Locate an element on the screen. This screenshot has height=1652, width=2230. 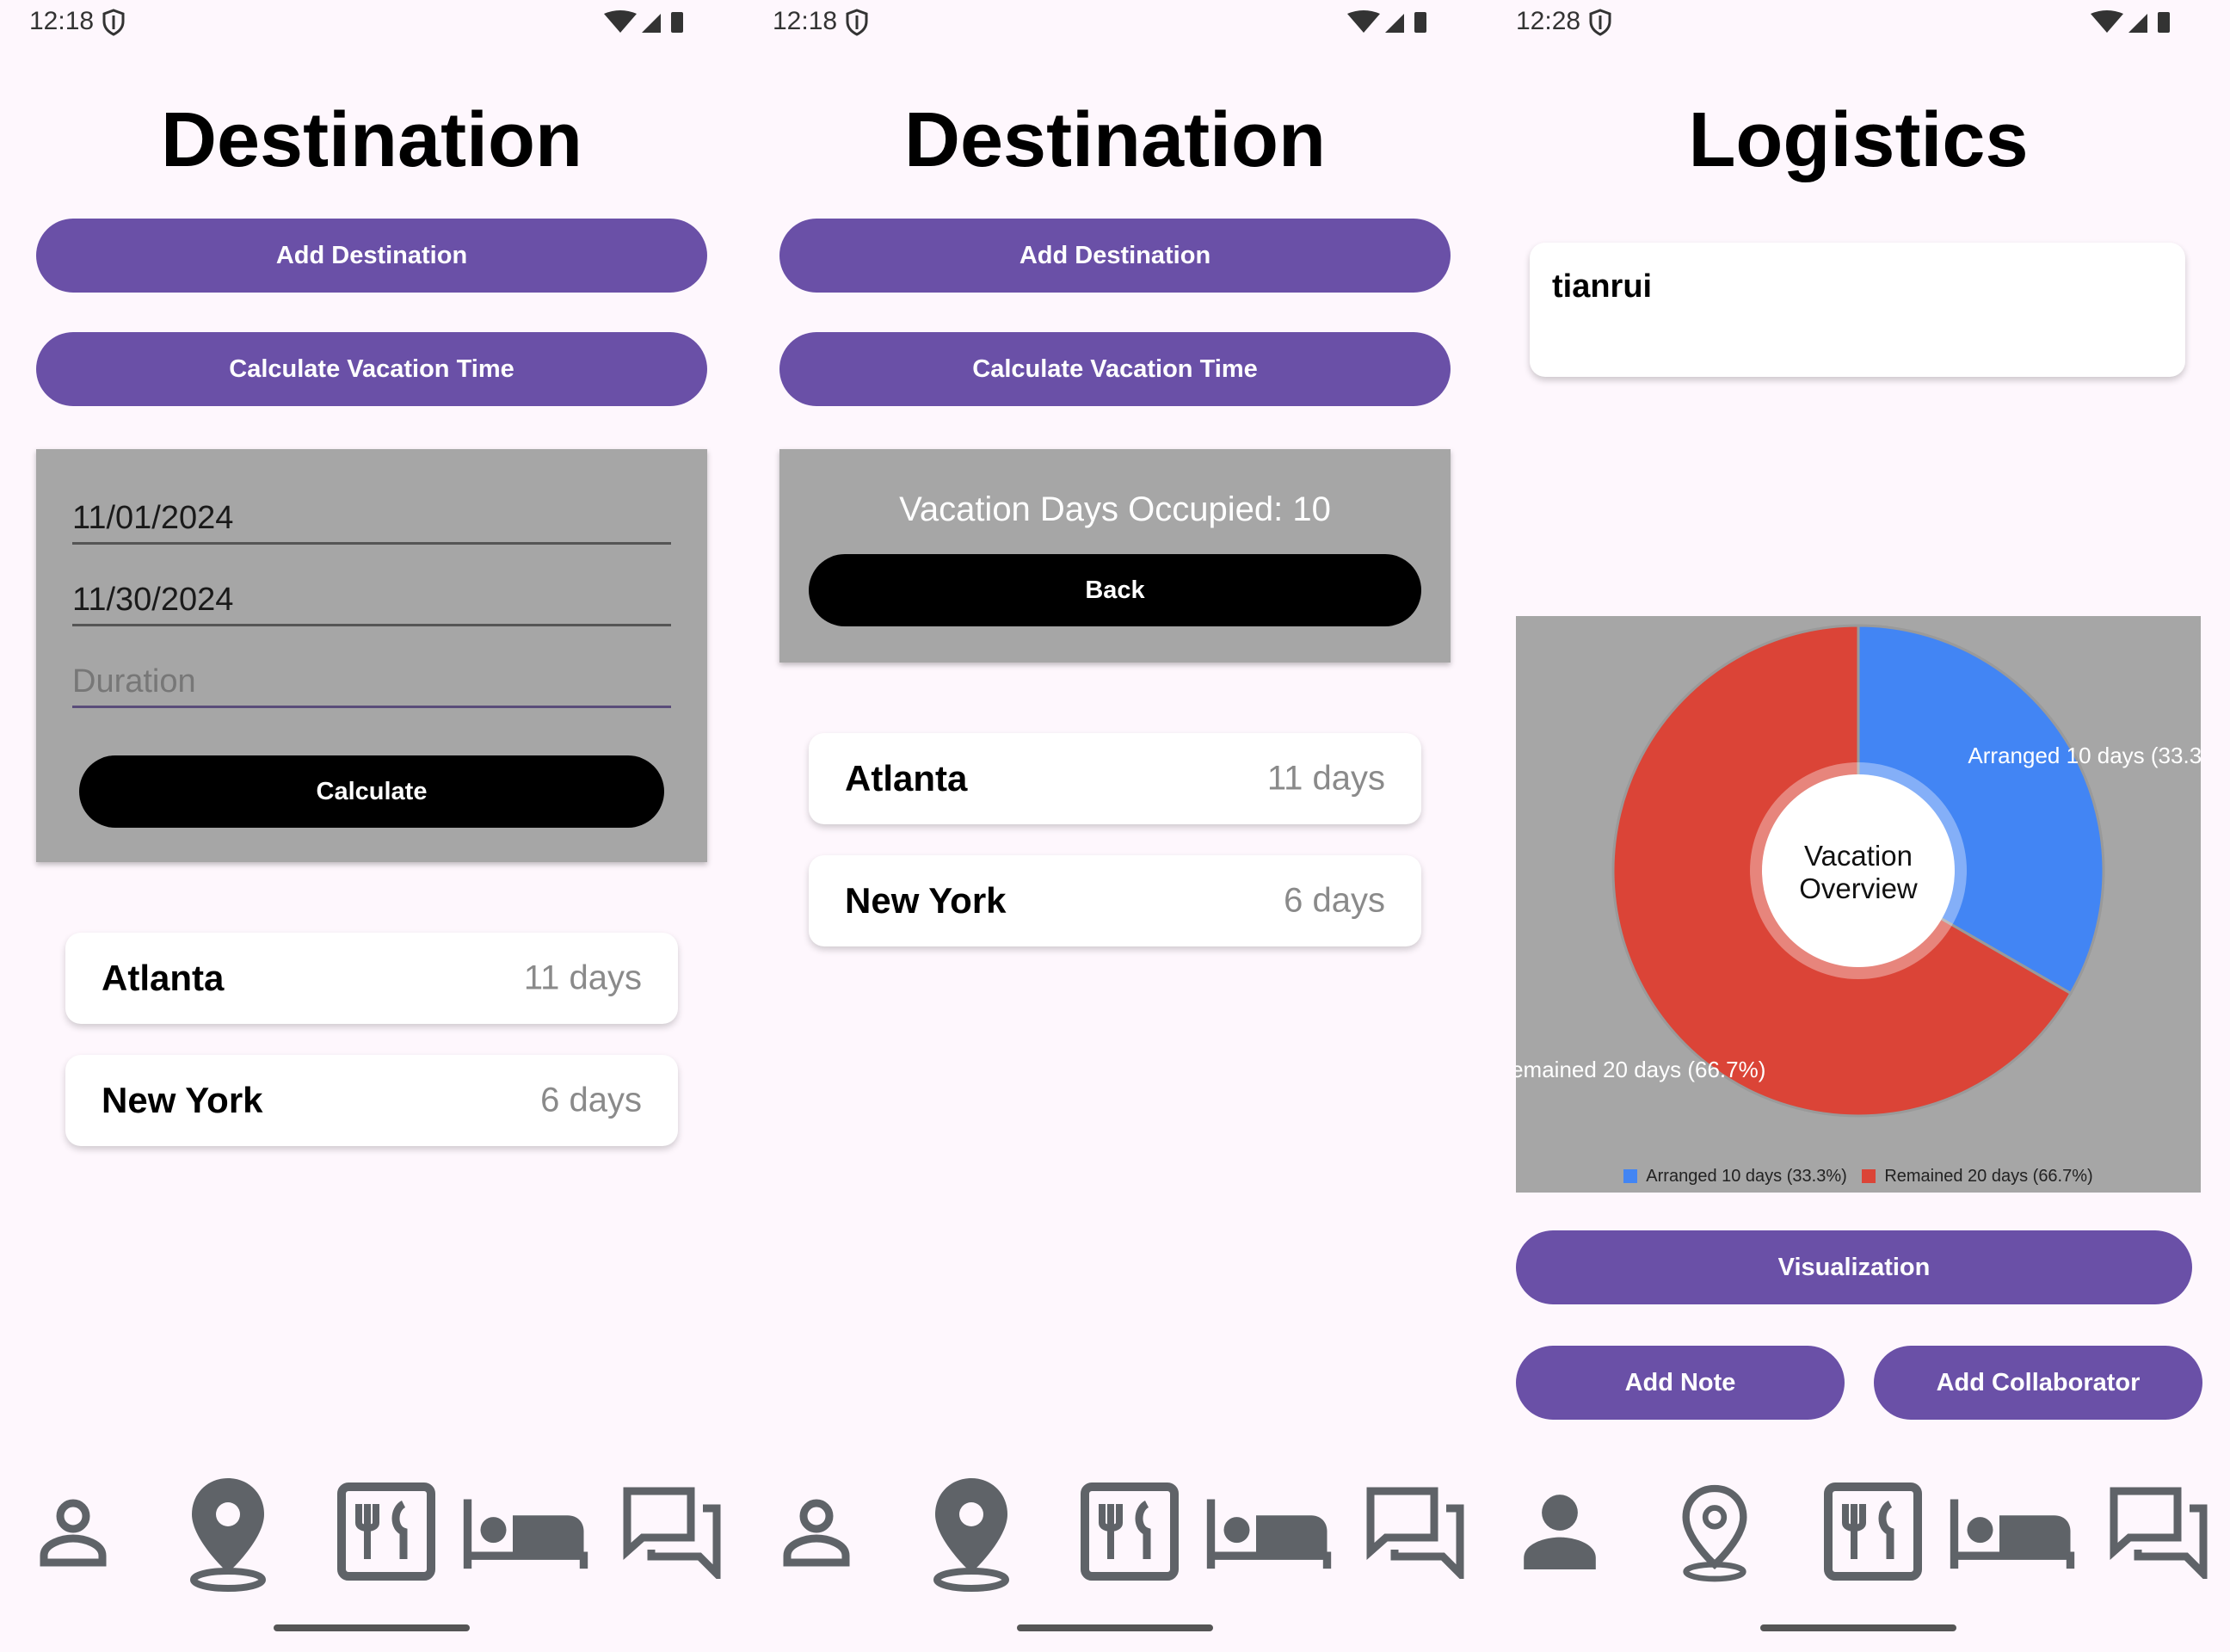
legend-label-arranged: Arranged 10 days (33.3%) is located at coordinates (1746, 1176).